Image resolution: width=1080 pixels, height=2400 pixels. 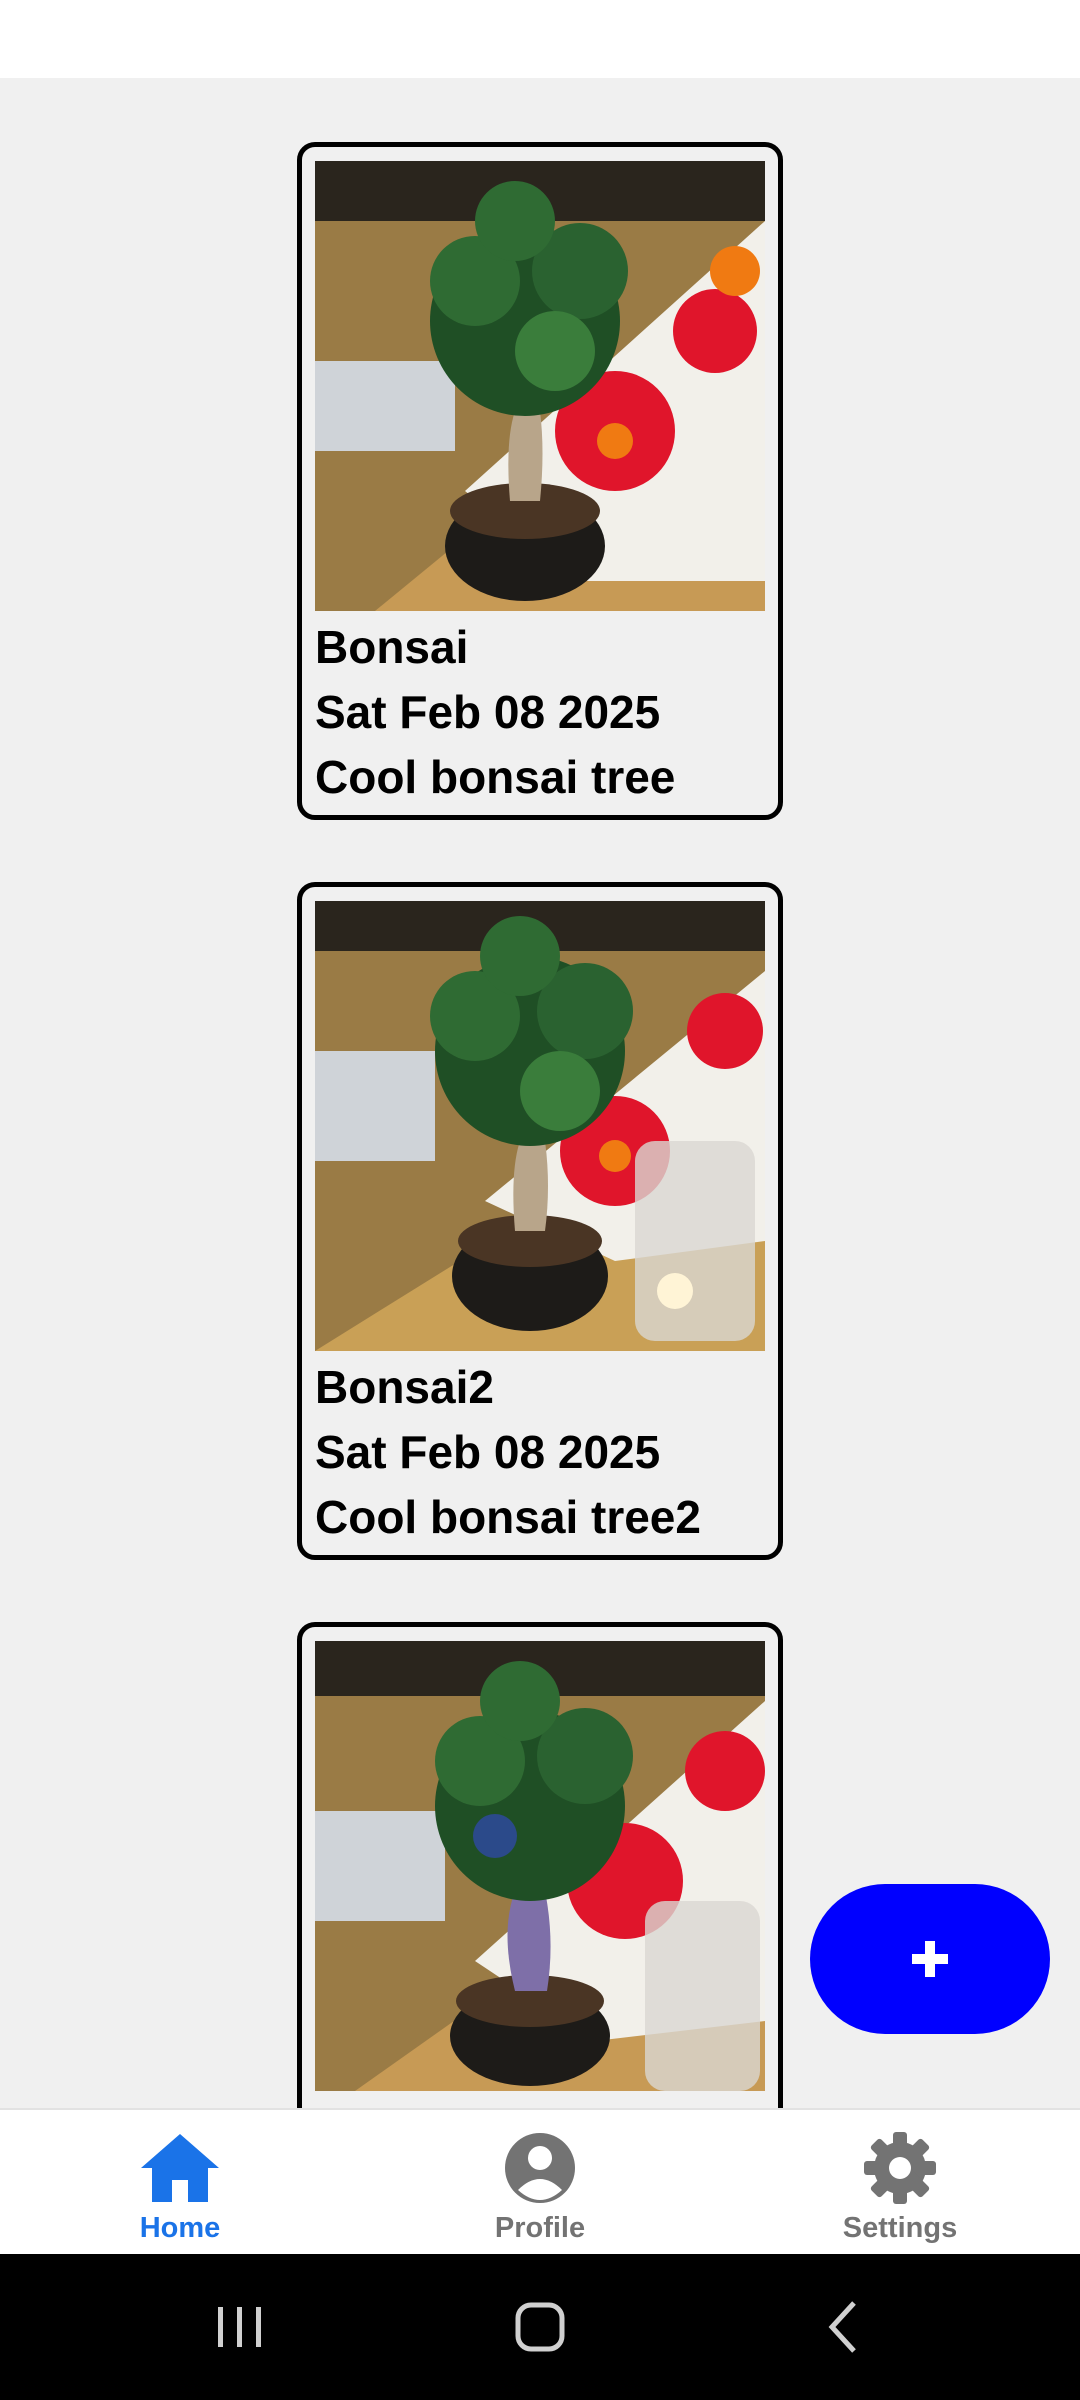 I want to click on tab-settings: Settings, so click(x=900, y=2183).